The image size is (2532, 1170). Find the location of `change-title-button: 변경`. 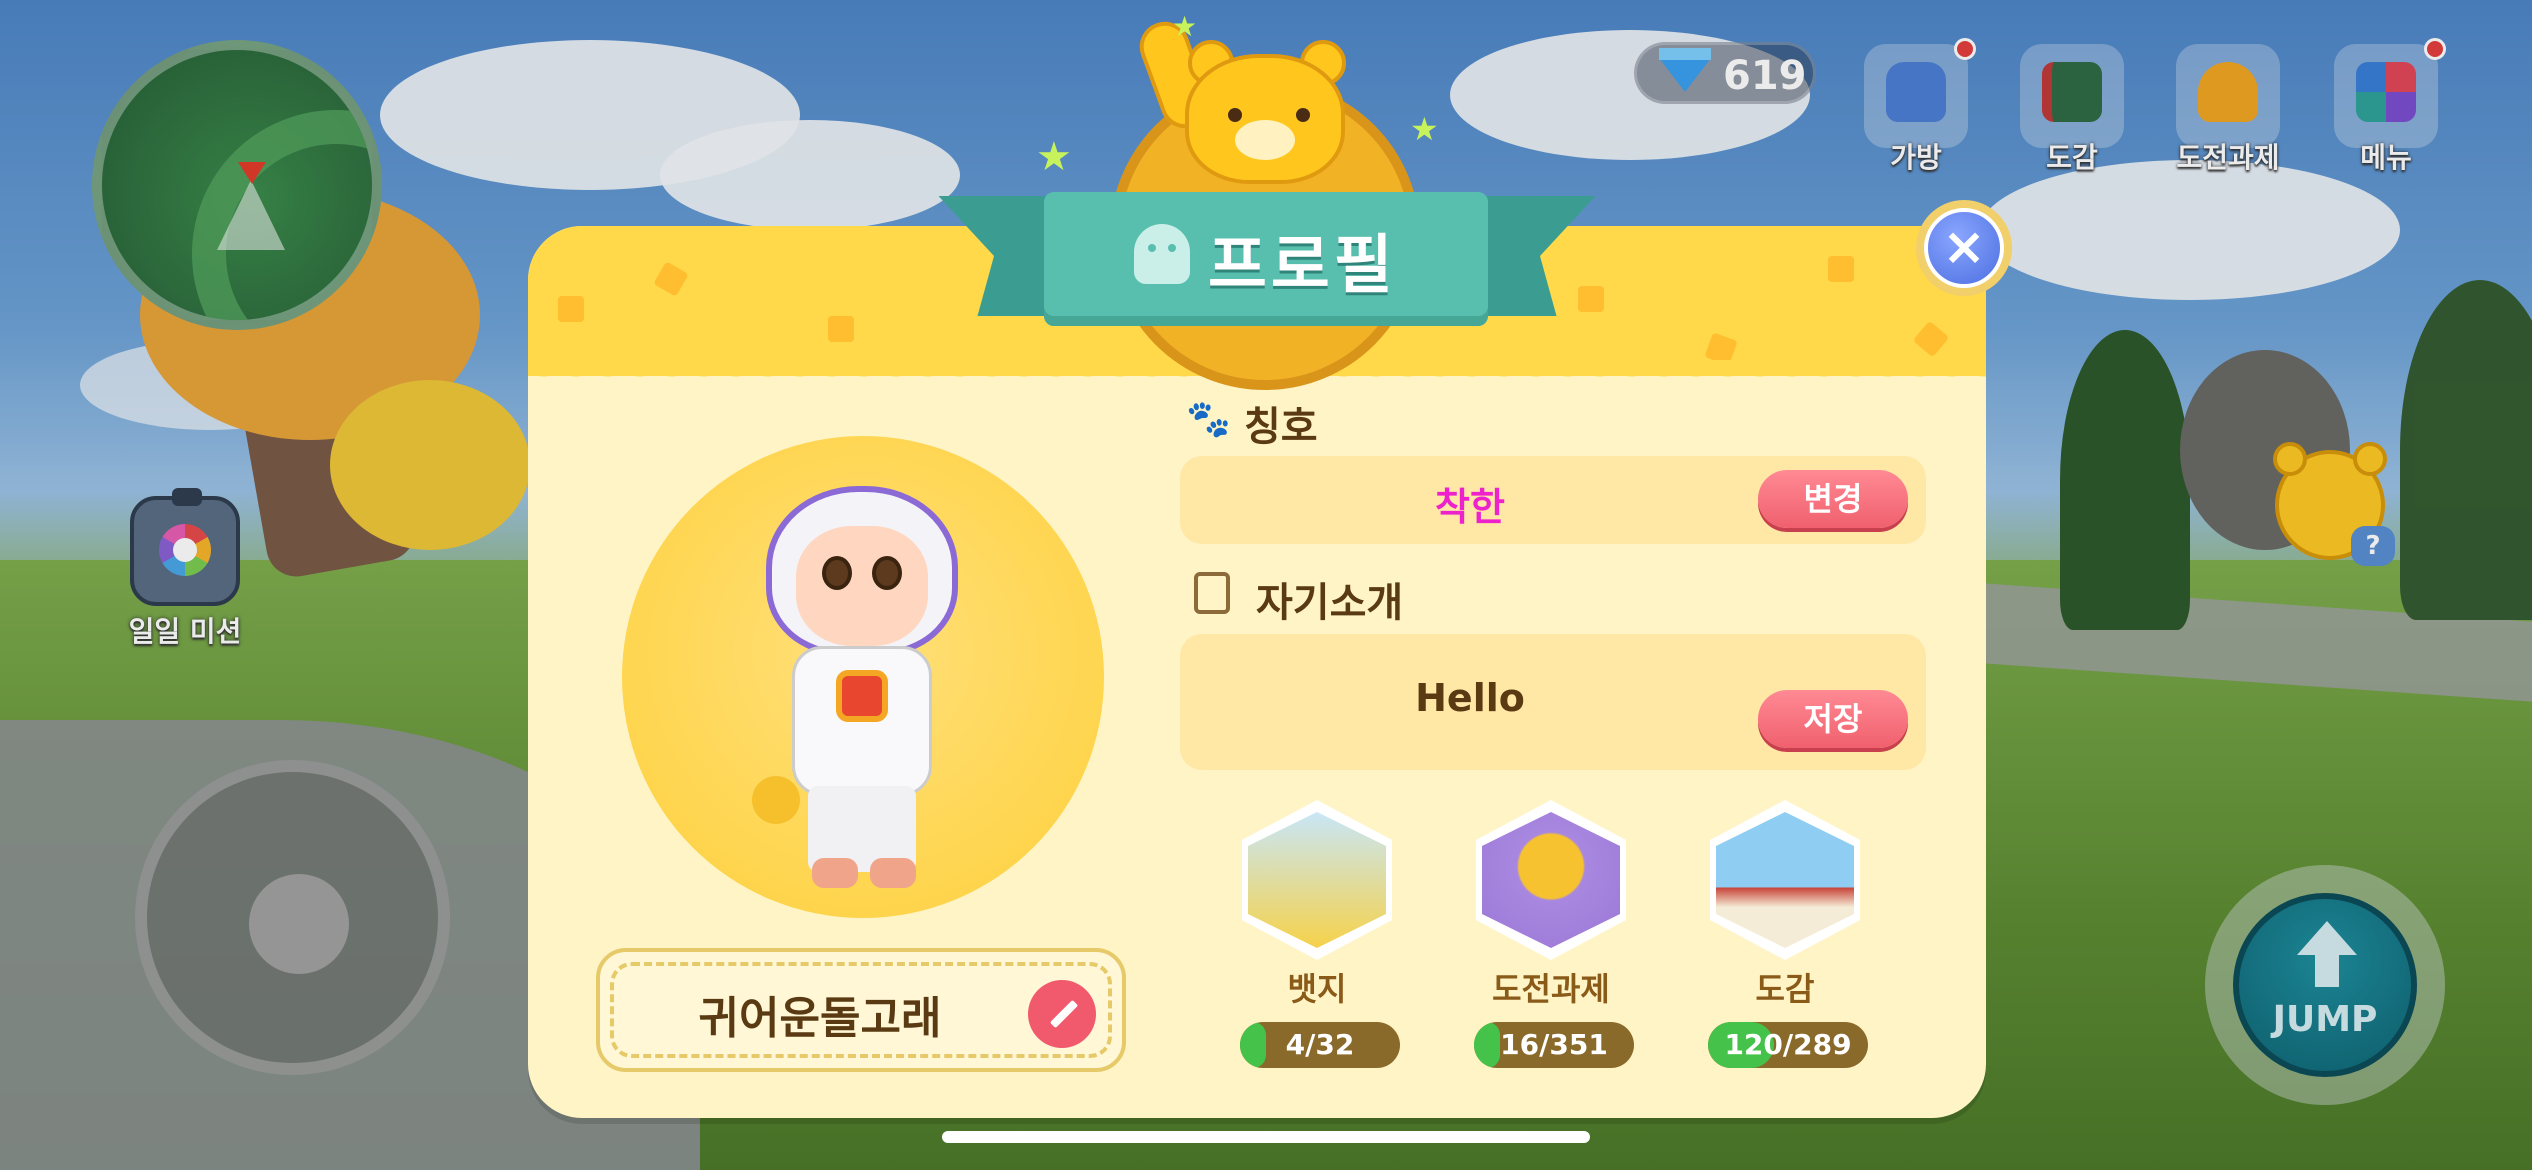

change-title-button: 변경 is located at coordinates (1833, 499).